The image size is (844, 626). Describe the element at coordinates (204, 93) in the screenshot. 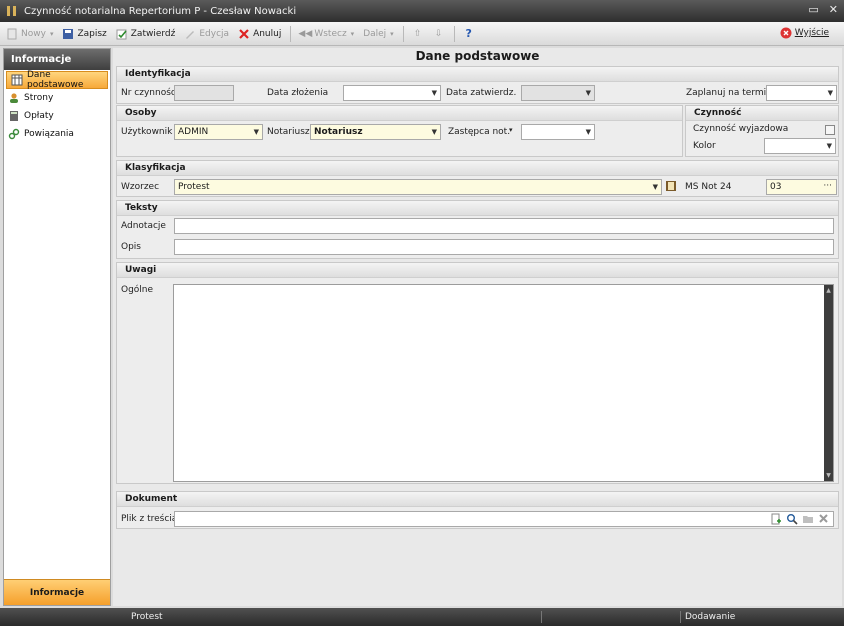

I see `nr-czynnosci-field` at that location.